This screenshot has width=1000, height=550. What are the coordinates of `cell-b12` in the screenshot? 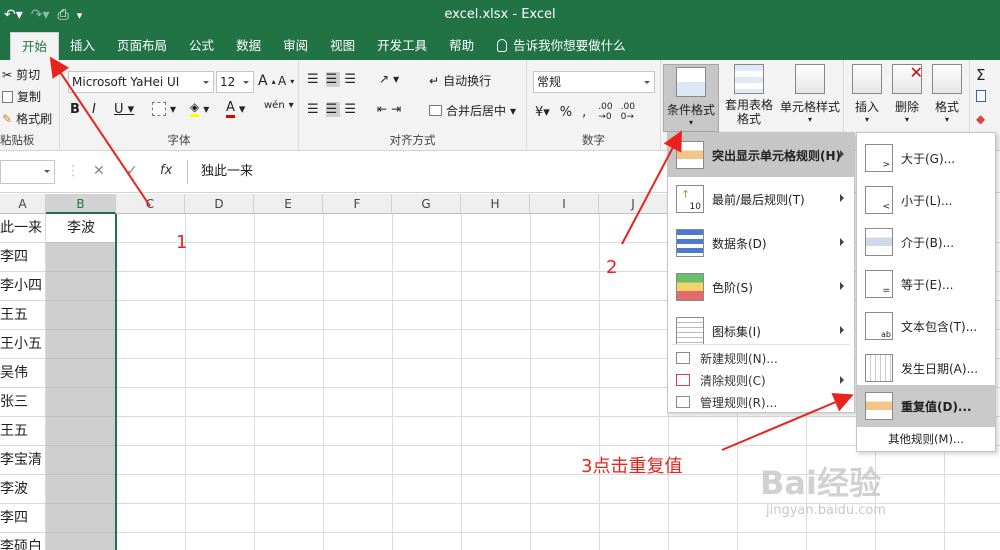 It's located at (81, 541).